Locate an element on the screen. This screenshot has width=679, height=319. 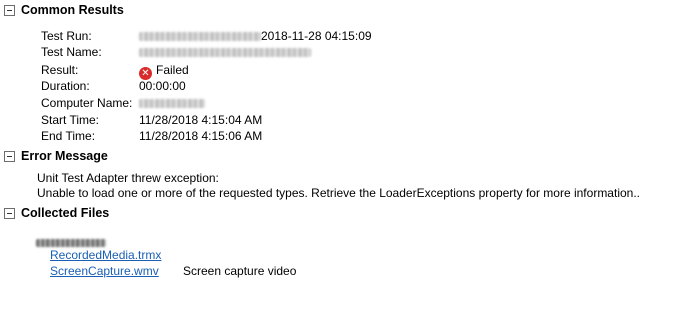
computer-name-value is located at coordinates (172, 103).